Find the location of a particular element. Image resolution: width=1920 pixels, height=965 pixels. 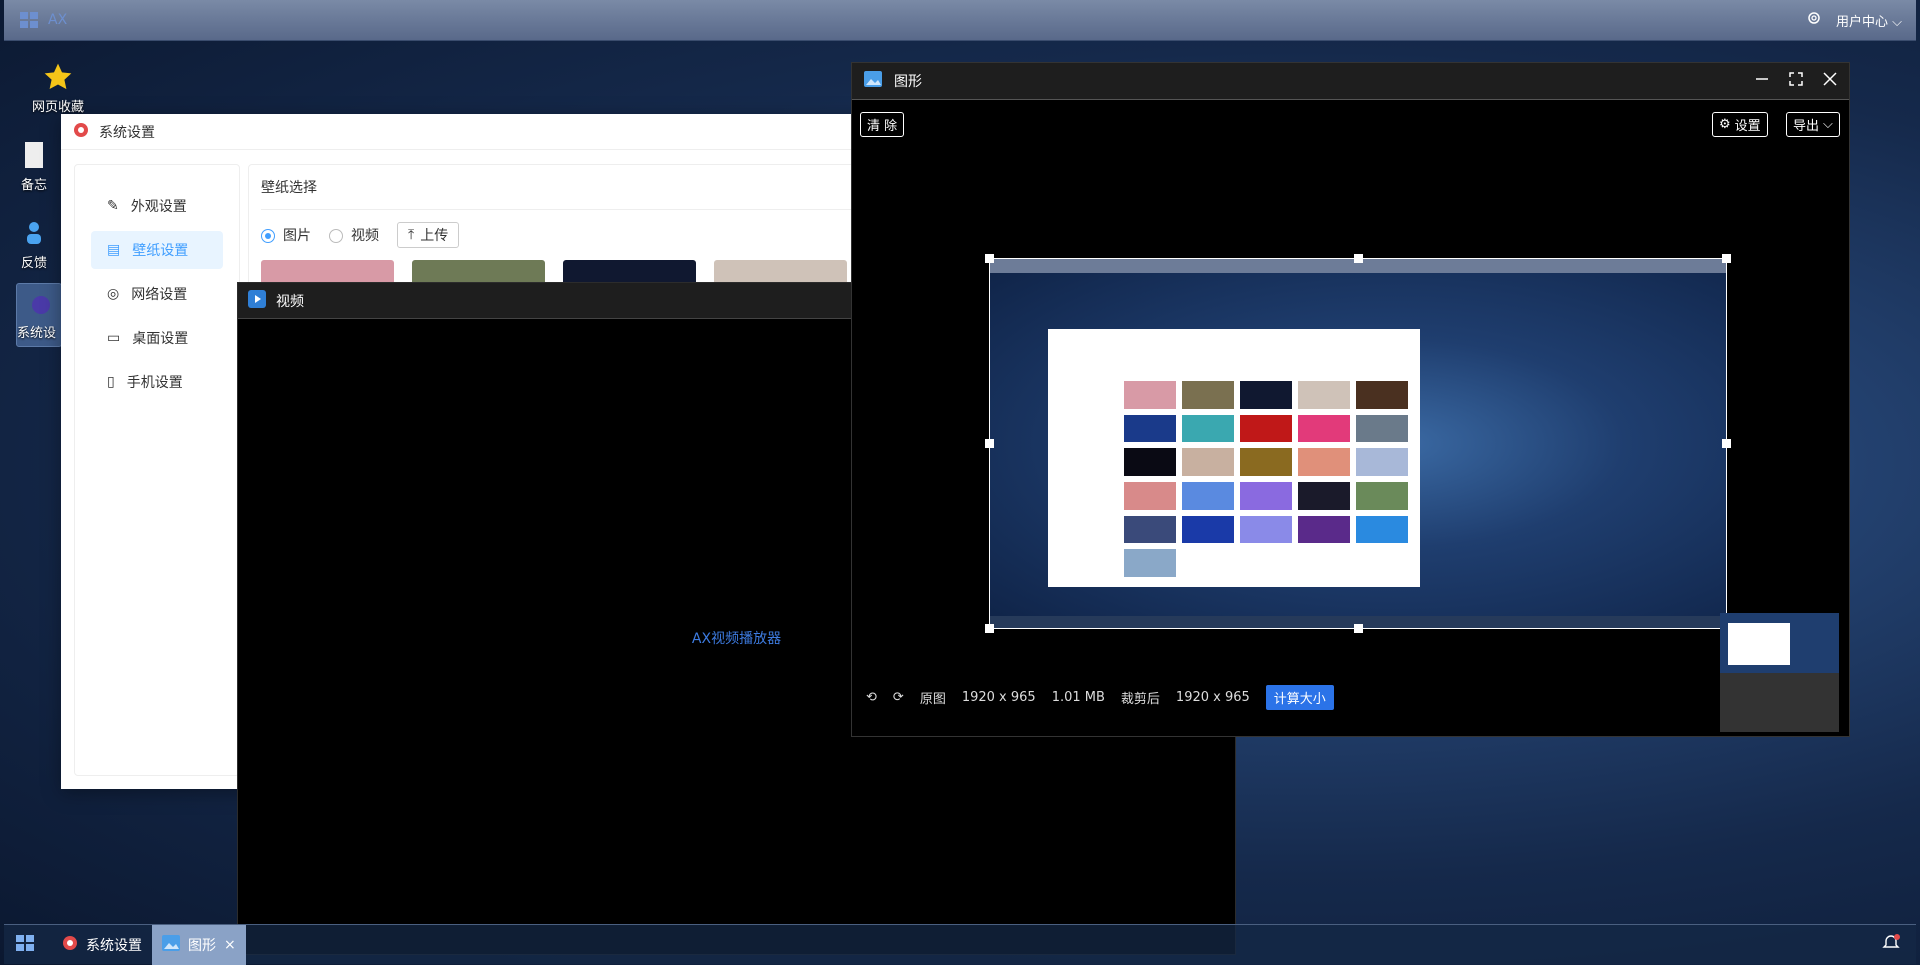

minimap is located at coordinates (1779, 672).